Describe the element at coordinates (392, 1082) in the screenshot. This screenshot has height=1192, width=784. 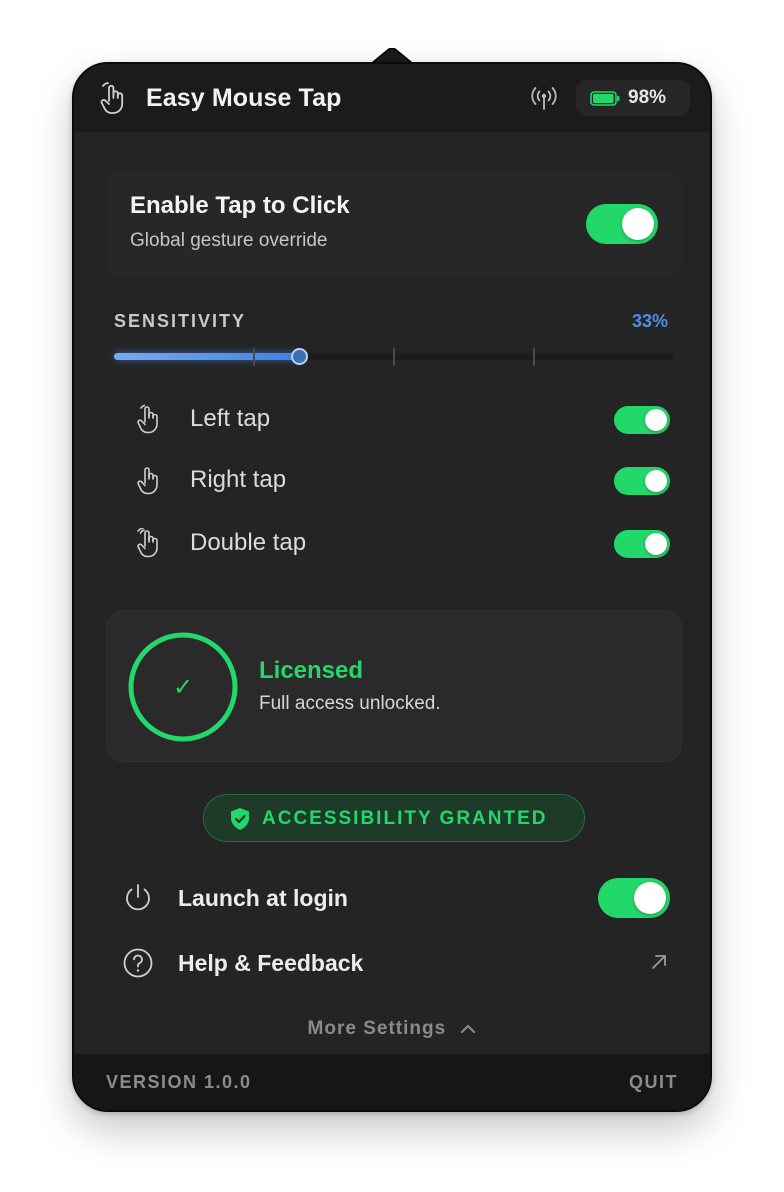
I see `footer-bar: VERSION 1.0.0 QUIT` at that location.